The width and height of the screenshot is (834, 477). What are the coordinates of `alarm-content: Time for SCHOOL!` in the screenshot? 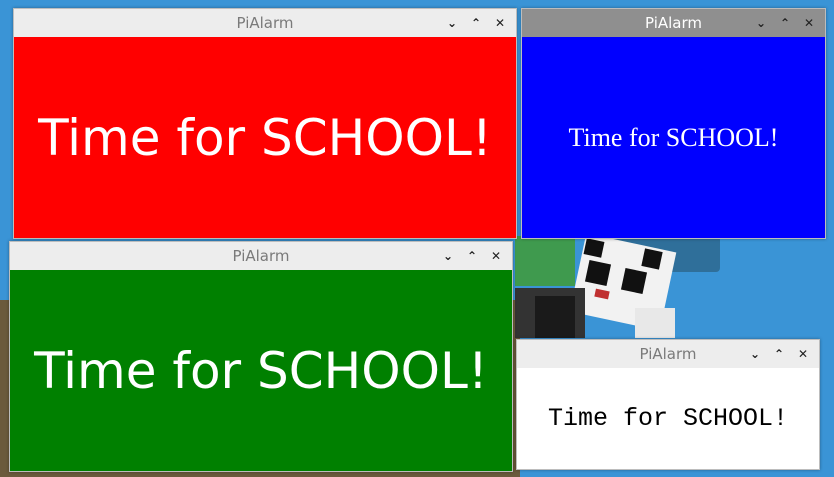 It's located at (668, 418).